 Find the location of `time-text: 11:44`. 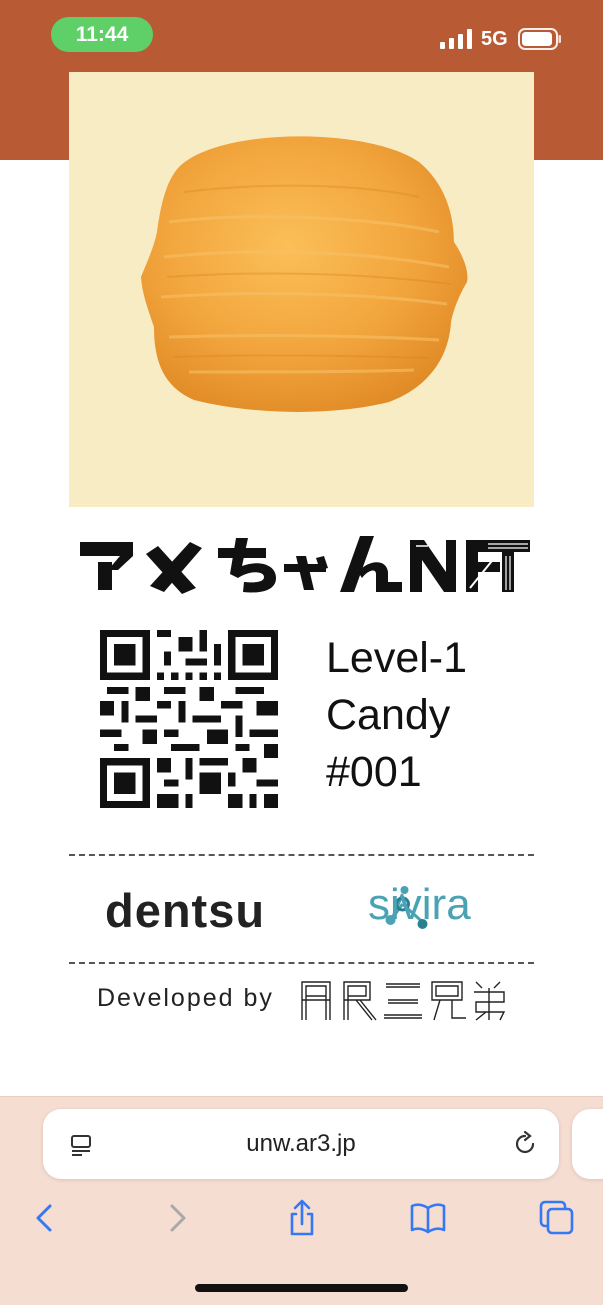

time-text: 11:44 is located at coordinates (102, 34).